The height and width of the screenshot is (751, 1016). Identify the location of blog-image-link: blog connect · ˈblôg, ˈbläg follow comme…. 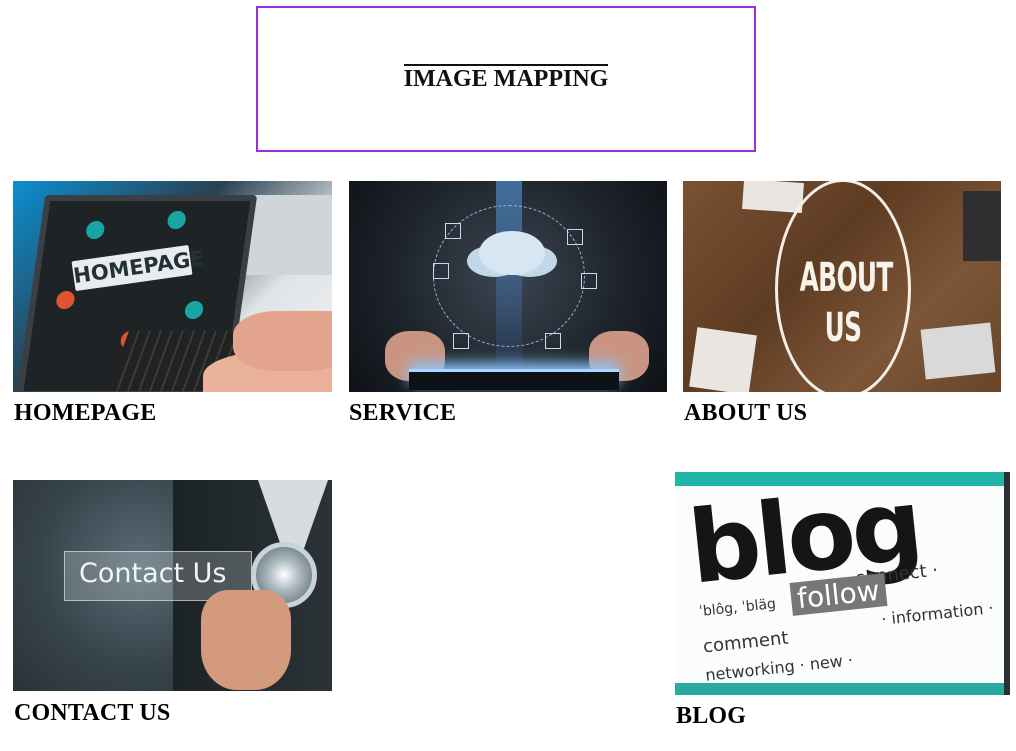
(842, 583).